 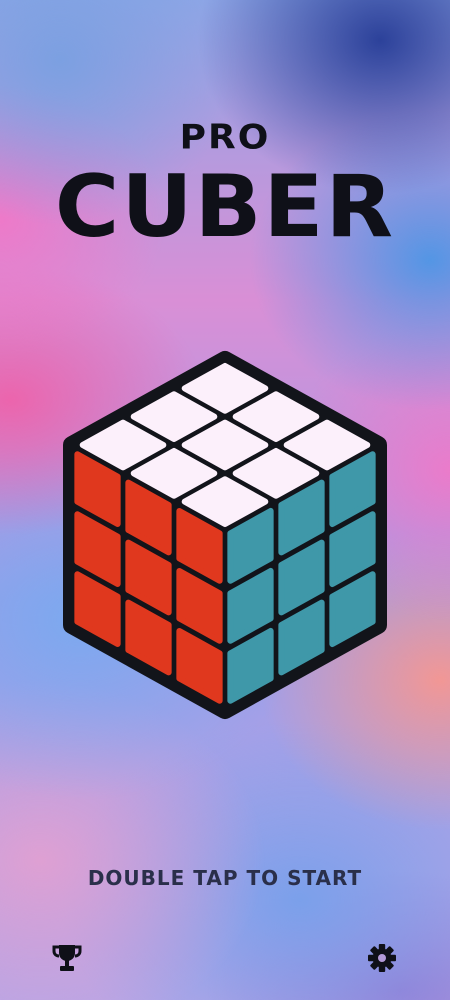 I want to click on leaderboard-button, so click(x=67, y=958).